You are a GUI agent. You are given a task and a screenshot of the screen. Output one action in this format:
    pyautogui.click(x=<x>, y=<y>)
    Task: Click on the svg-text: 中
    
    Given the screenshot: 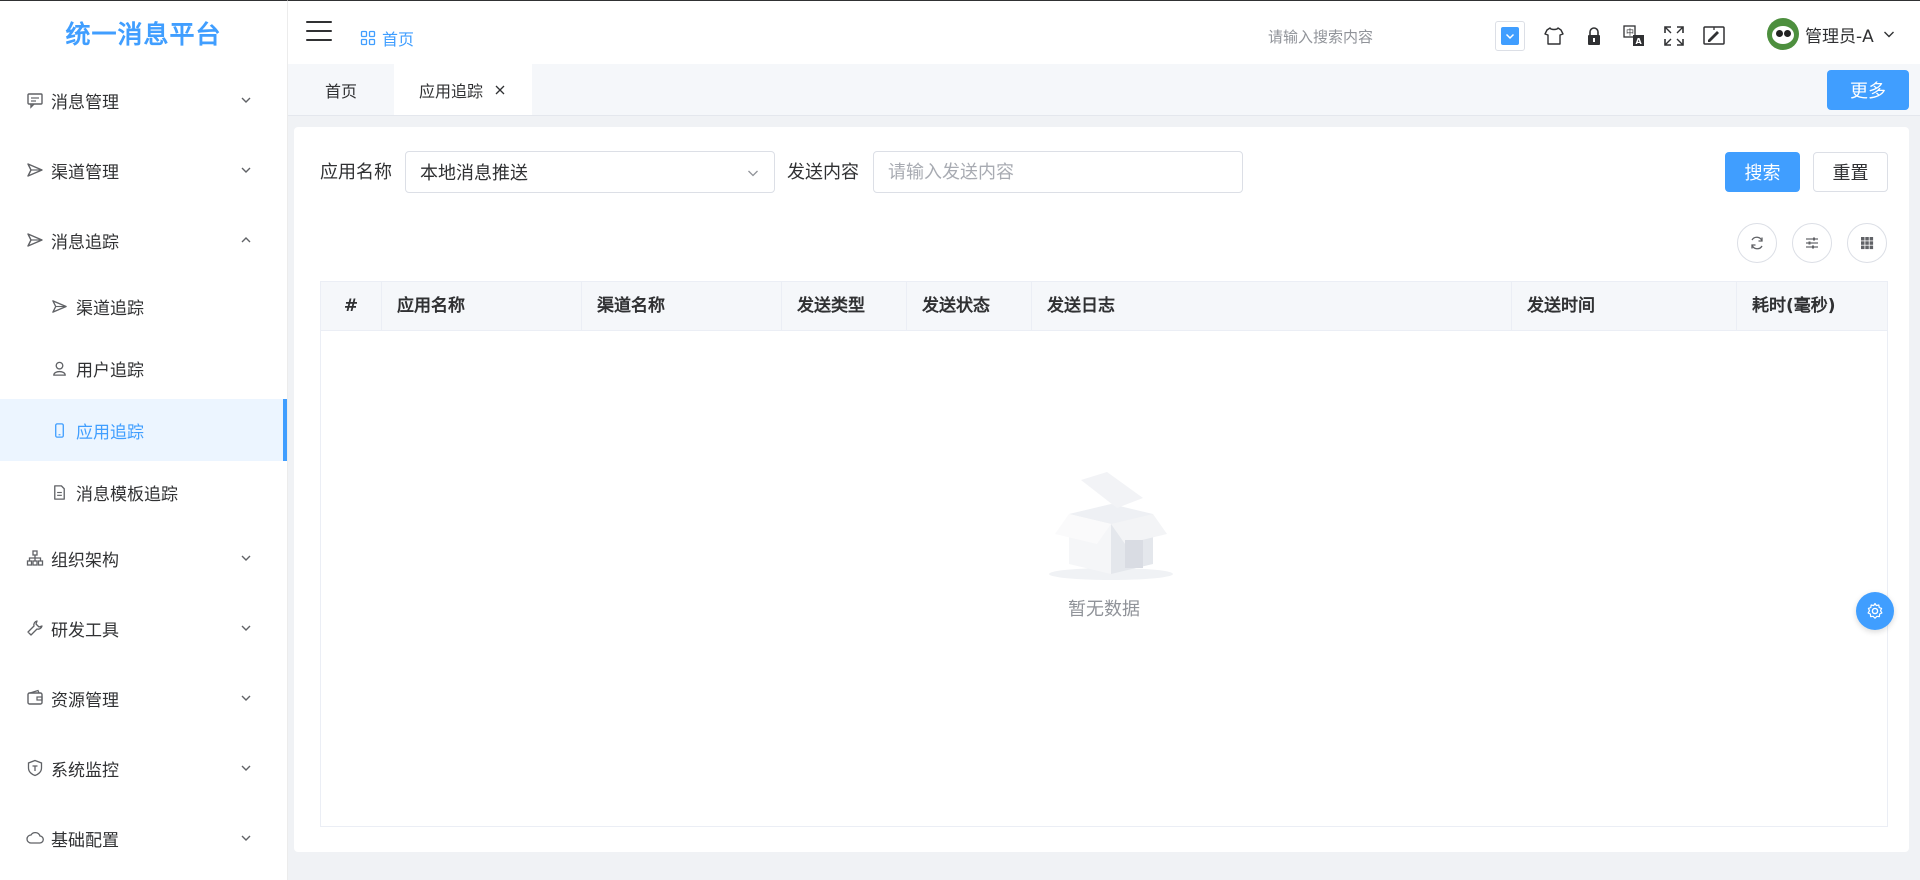 What is the action you would take?
    pyautogui.click(x=1630, y=32)
    